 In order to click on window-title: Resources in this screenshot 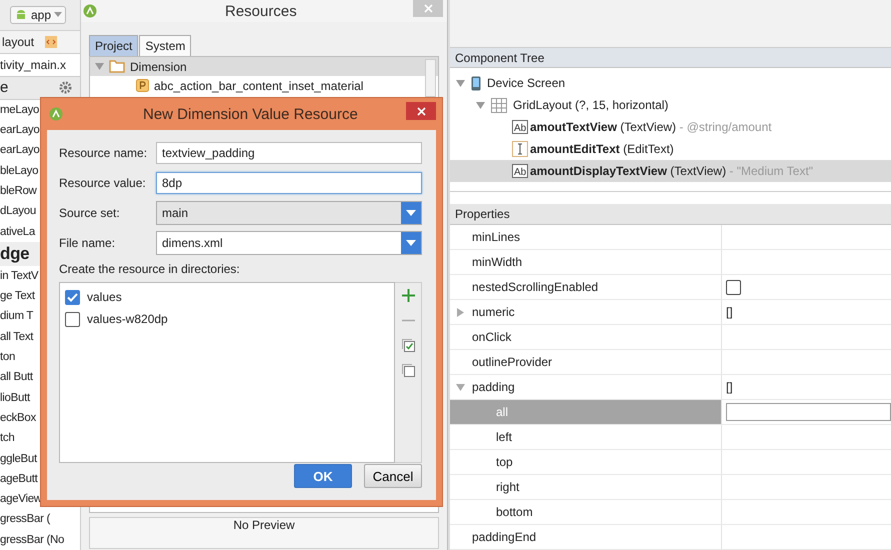, I will do `click(261, 11)`.